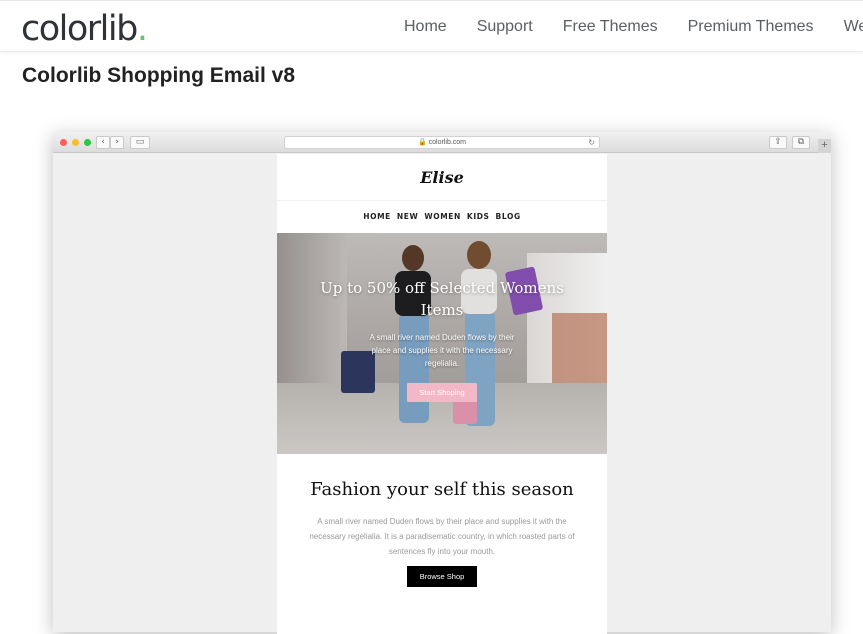 This screenshot has width=863, height=634. Describe the element at coordinates (87, 142) in the screenshot. I see `maximize-dot-icon` at that location.